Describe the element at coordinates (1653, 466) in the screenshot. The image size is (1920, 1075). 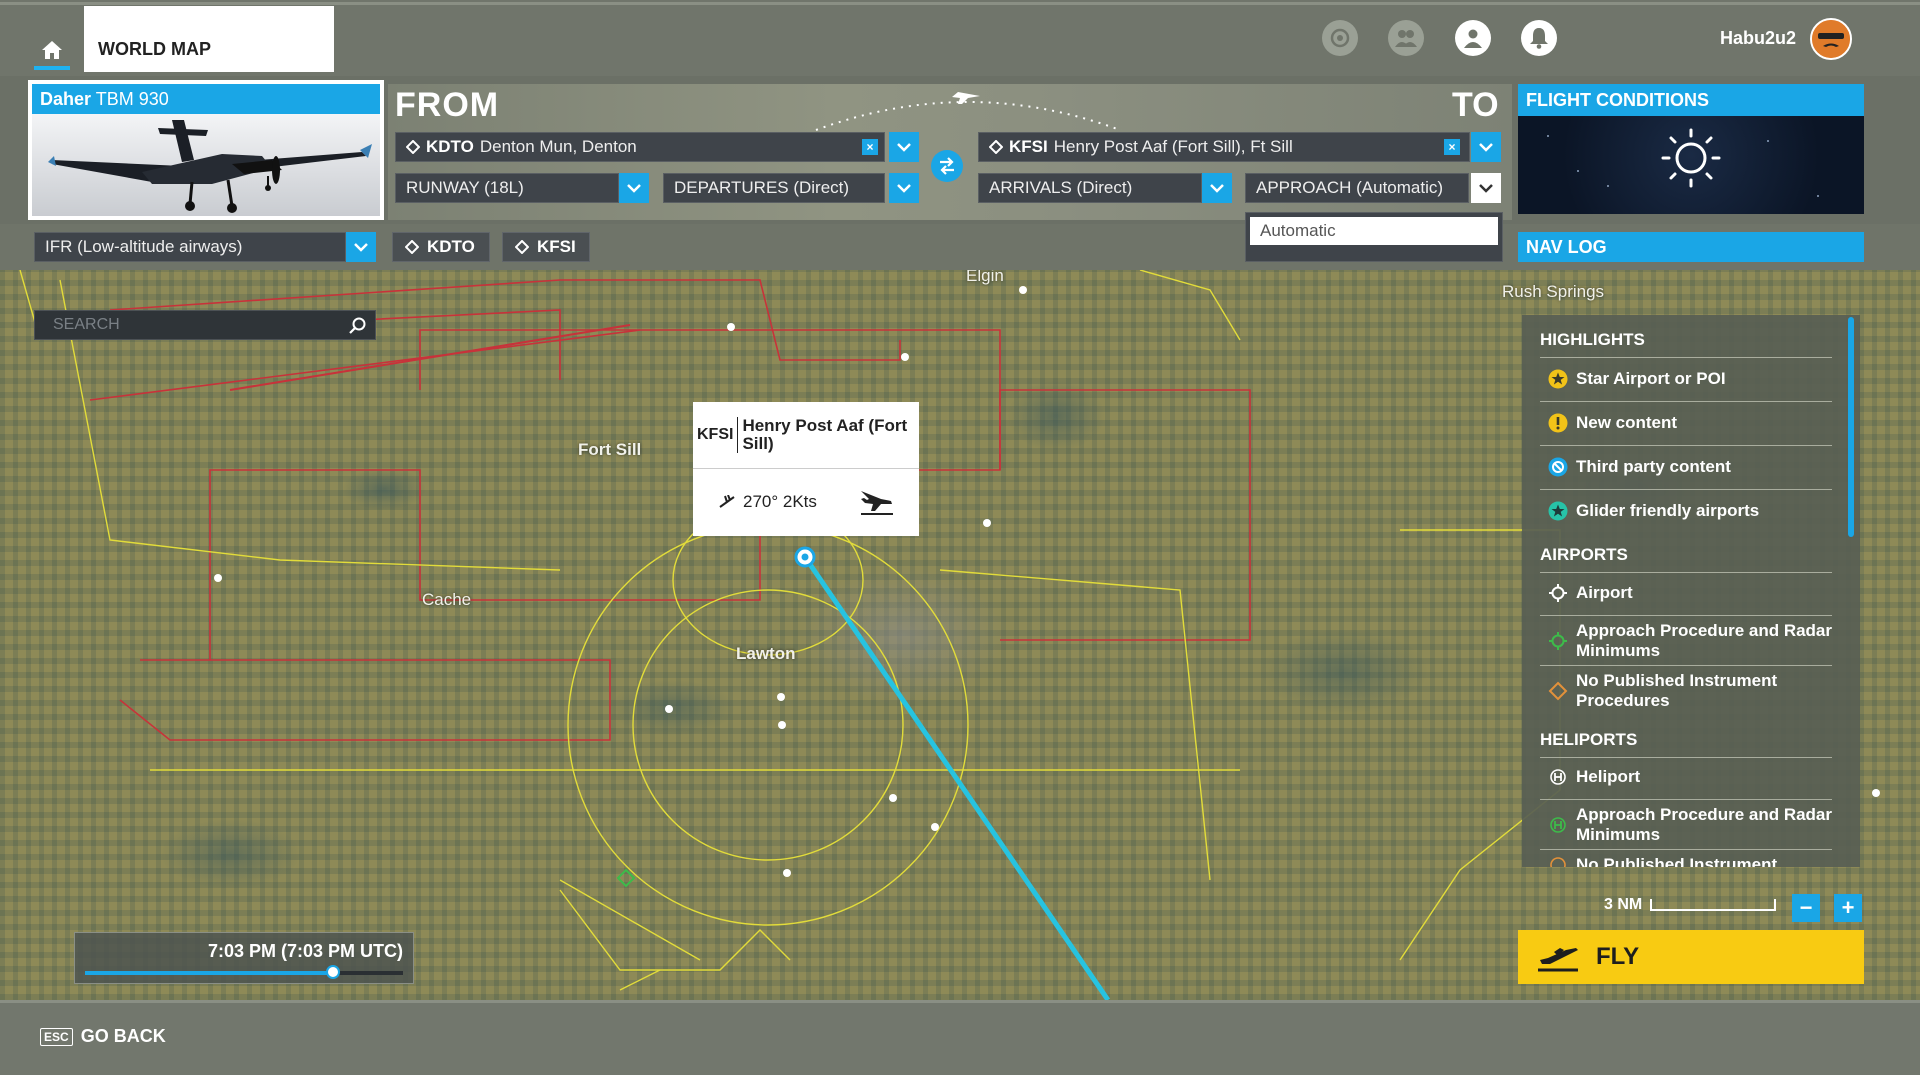
I see `legend-item-label: Third party content` at that location.